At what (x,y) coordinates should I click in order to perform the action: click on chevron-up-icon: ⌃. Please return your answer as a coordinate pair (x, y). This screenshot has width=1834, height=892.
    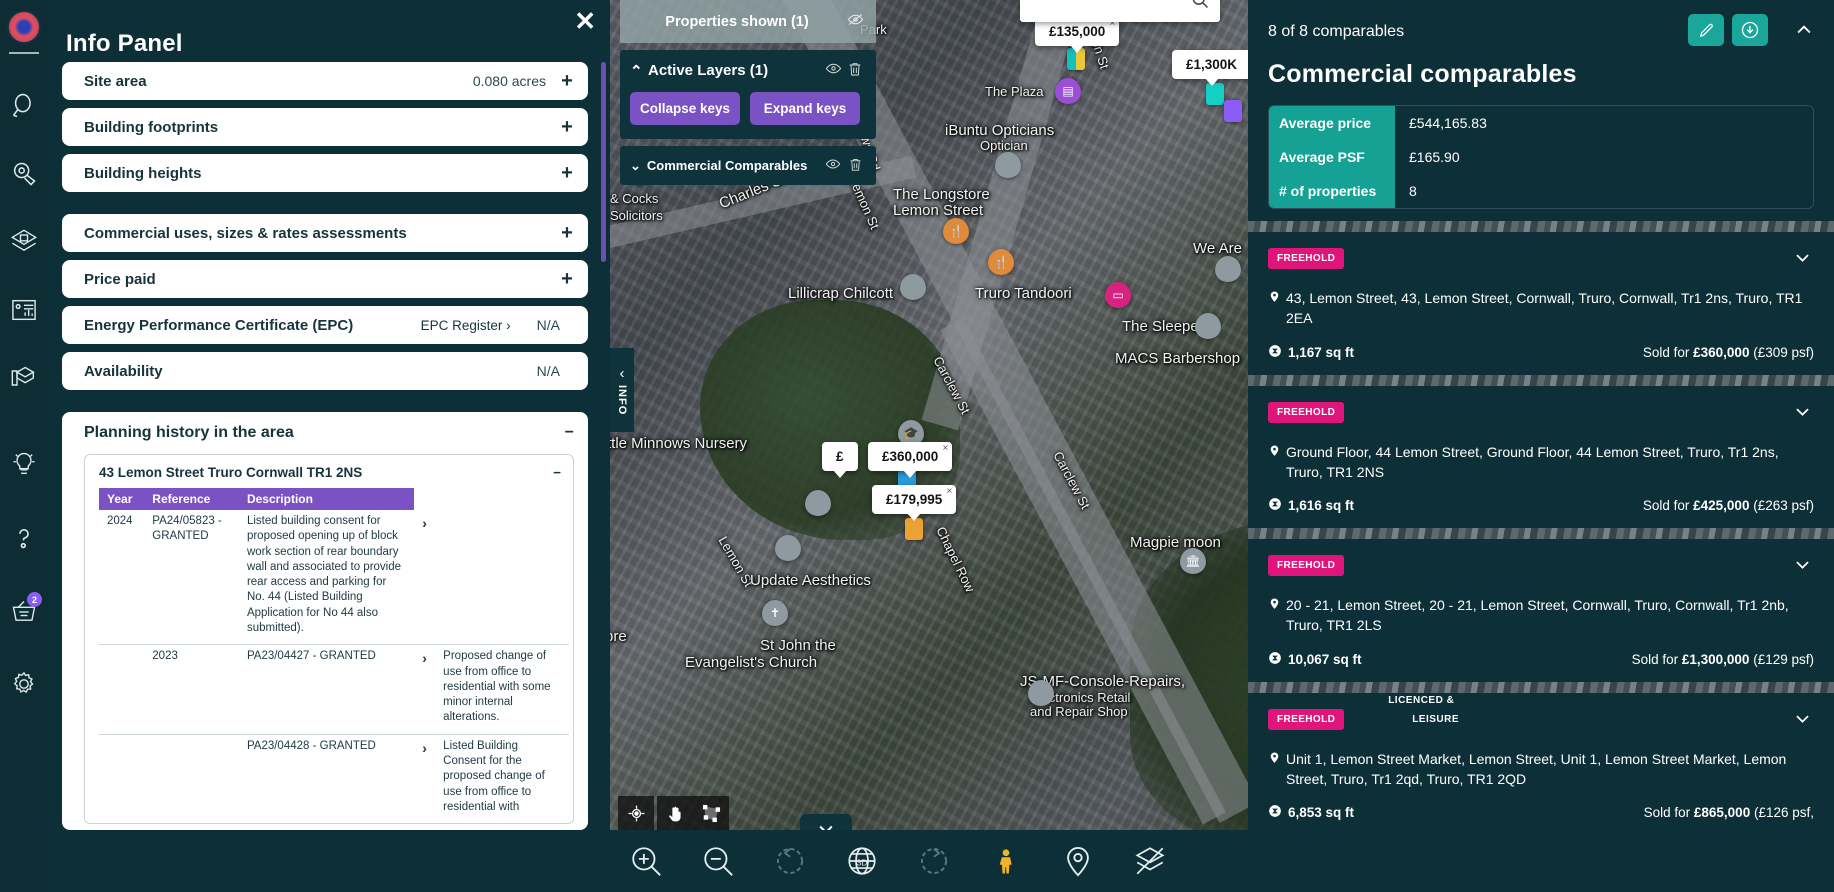
    Looking at the image, I should click on (639, 71).